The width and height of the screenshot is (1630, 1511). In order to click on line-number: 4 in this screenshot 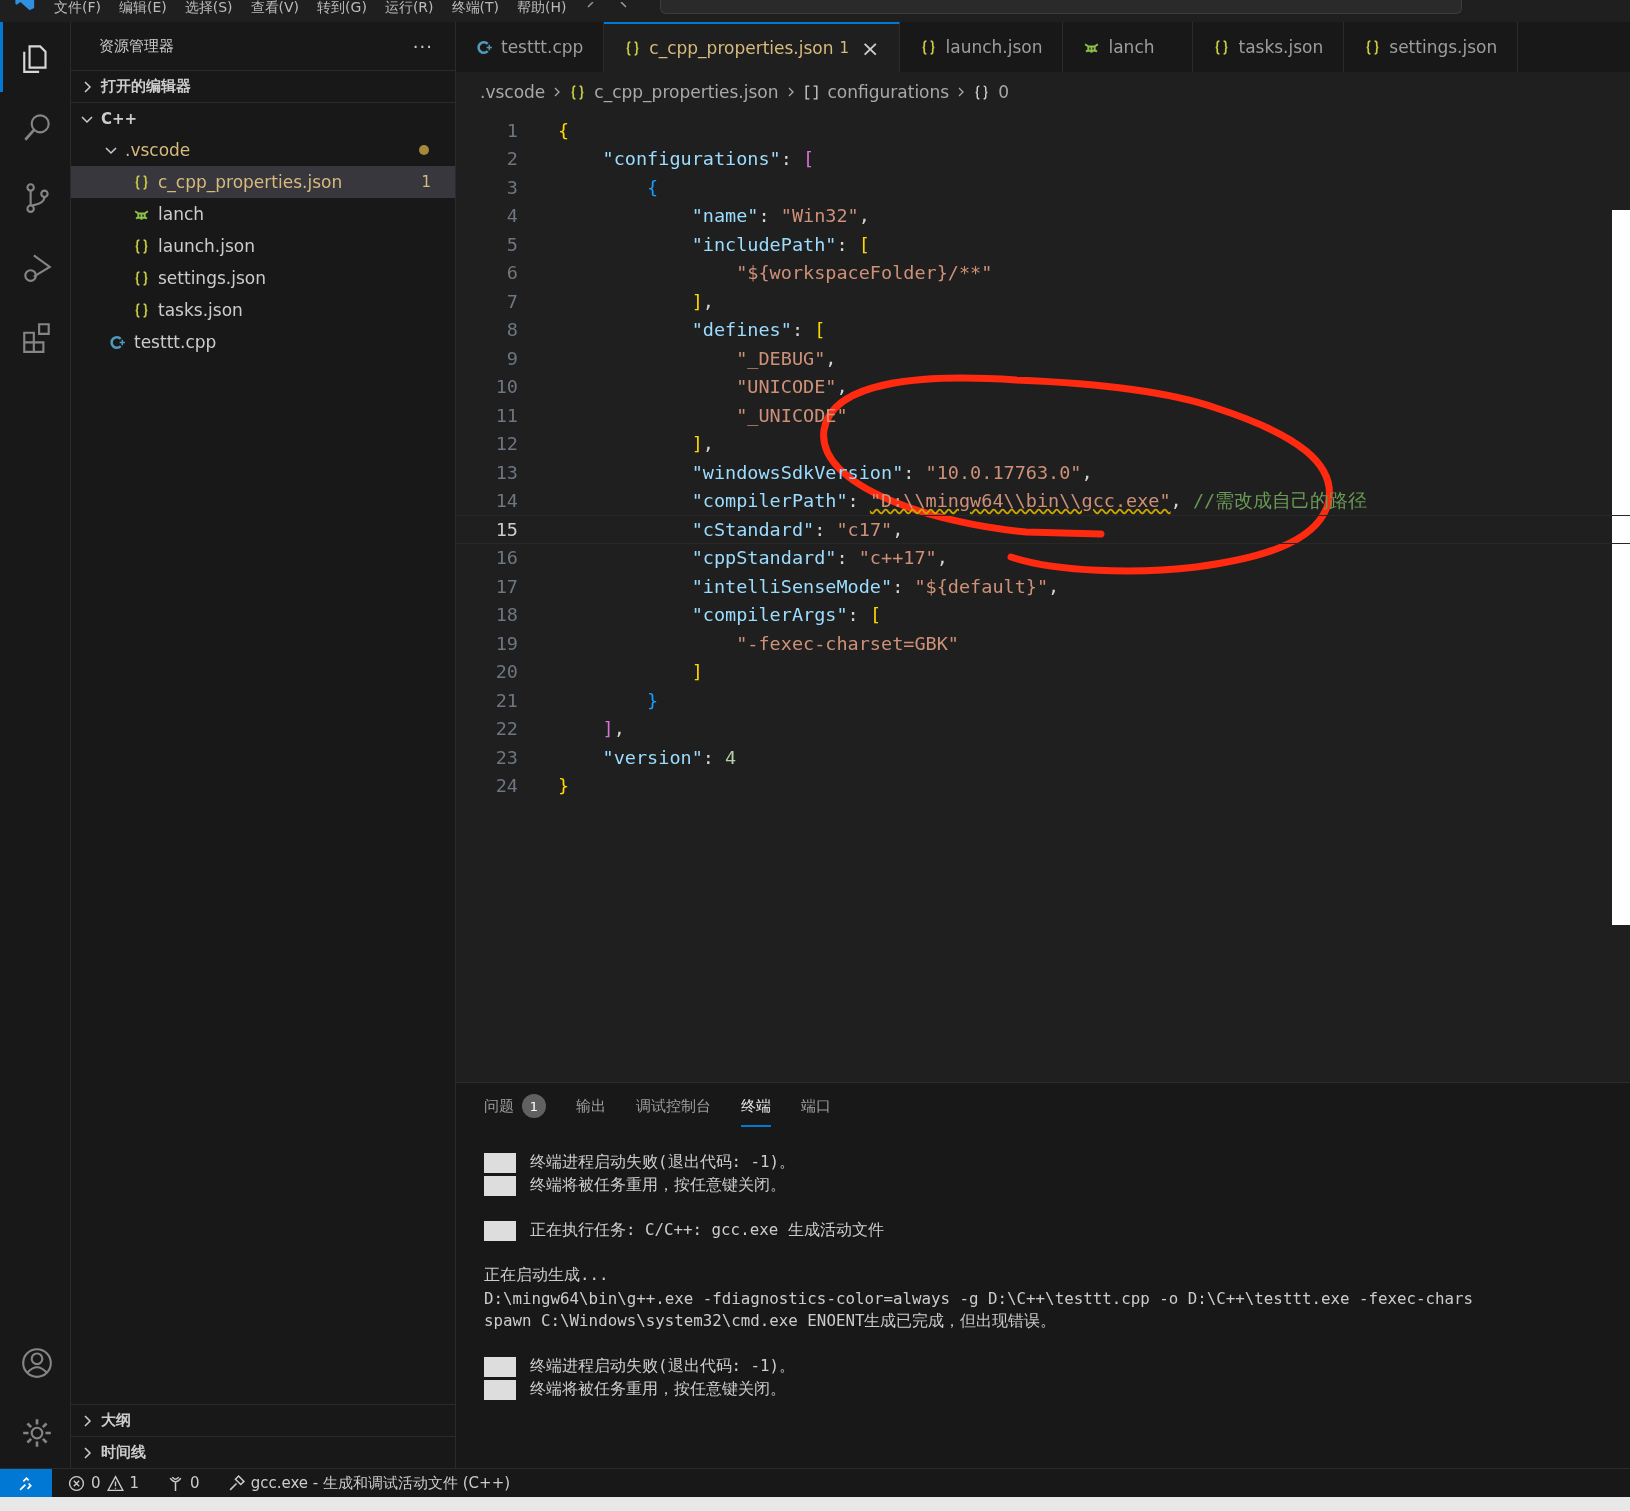, I will do `click(511, 216)`.